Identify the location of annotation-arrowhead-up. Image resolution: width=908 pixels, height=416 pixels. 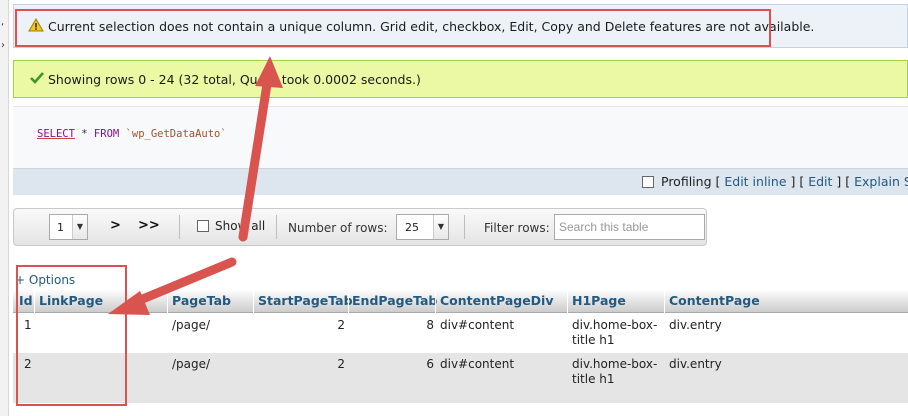
(269, 72).